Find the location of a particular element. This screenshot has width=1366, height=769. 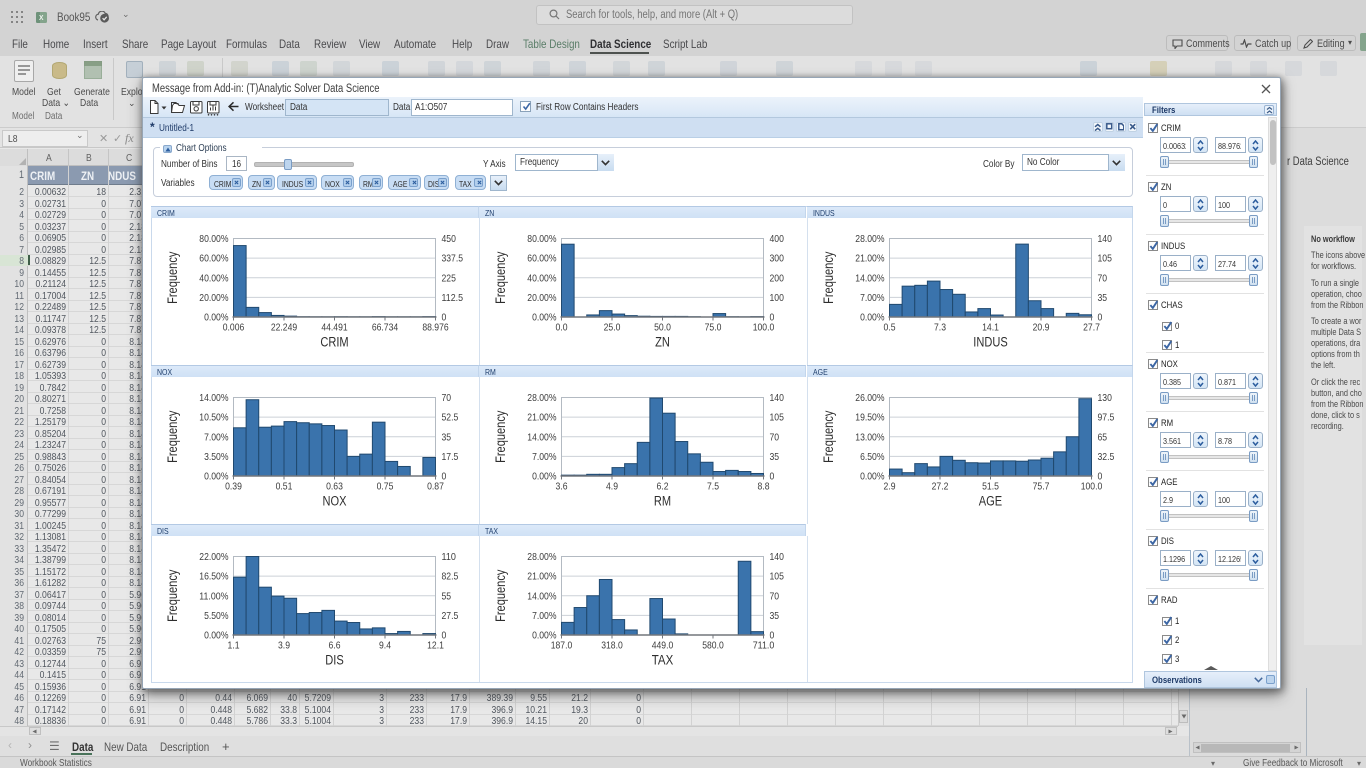

svg-text: 200 is located at coordinates (776, 278).